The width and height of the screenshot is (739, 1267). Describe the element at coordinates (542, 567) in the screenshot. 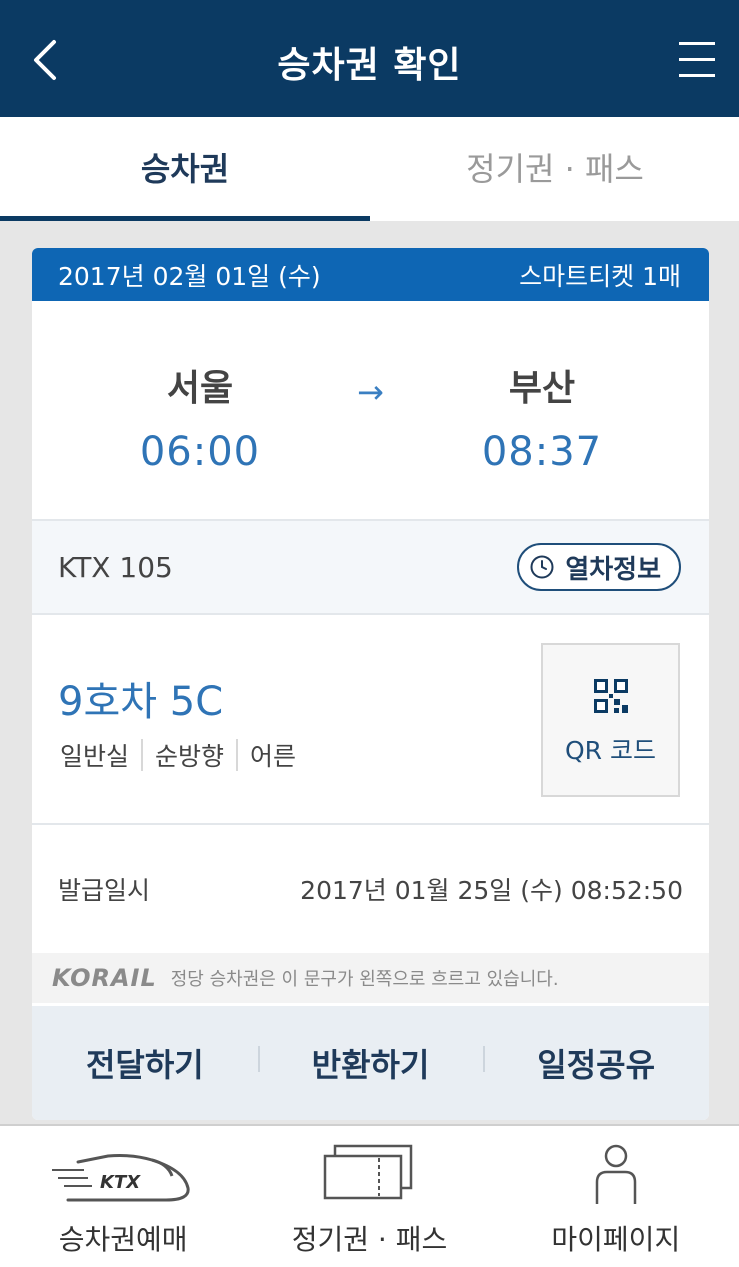

I see `clock-icon` at that location.